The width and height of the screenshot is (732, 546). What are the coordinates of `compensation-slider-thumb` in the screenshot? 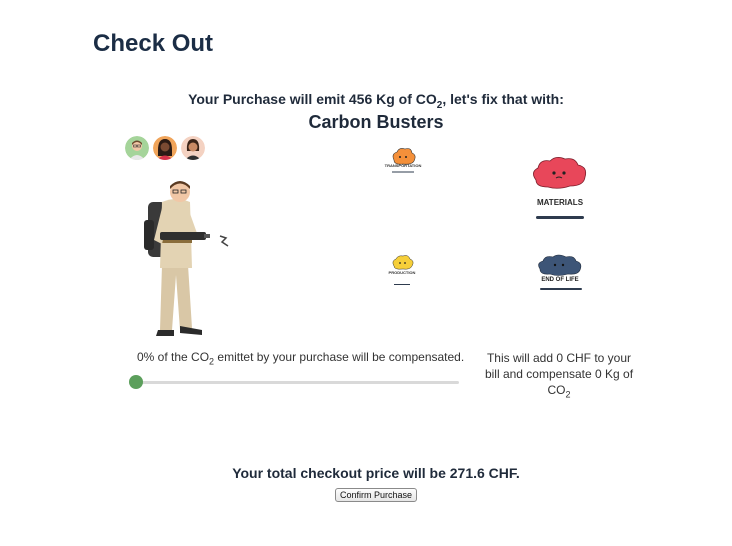 It's located at (136, 382).